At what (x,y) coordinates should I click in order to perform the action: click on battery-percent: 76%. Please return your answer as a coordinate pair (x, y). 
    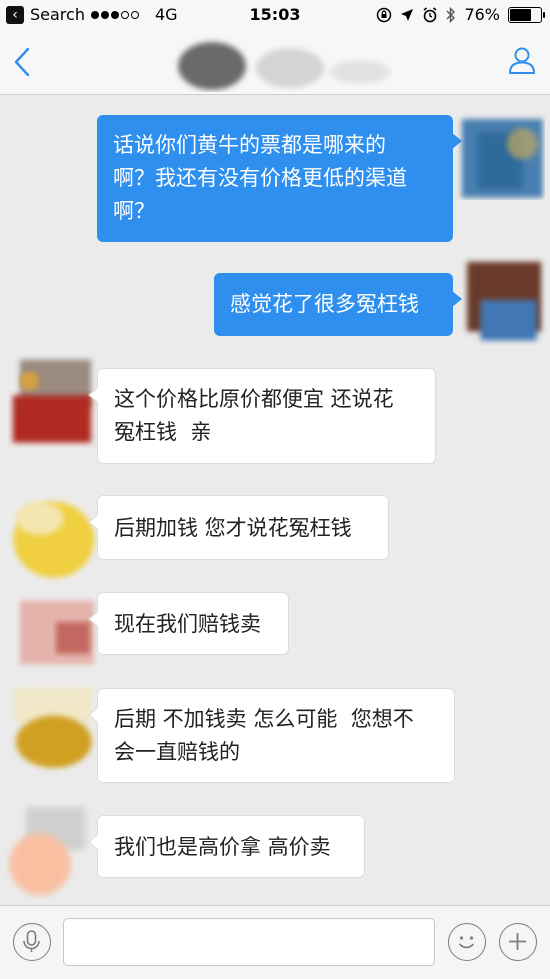
    Looking at the image, I should click on (482, 14).